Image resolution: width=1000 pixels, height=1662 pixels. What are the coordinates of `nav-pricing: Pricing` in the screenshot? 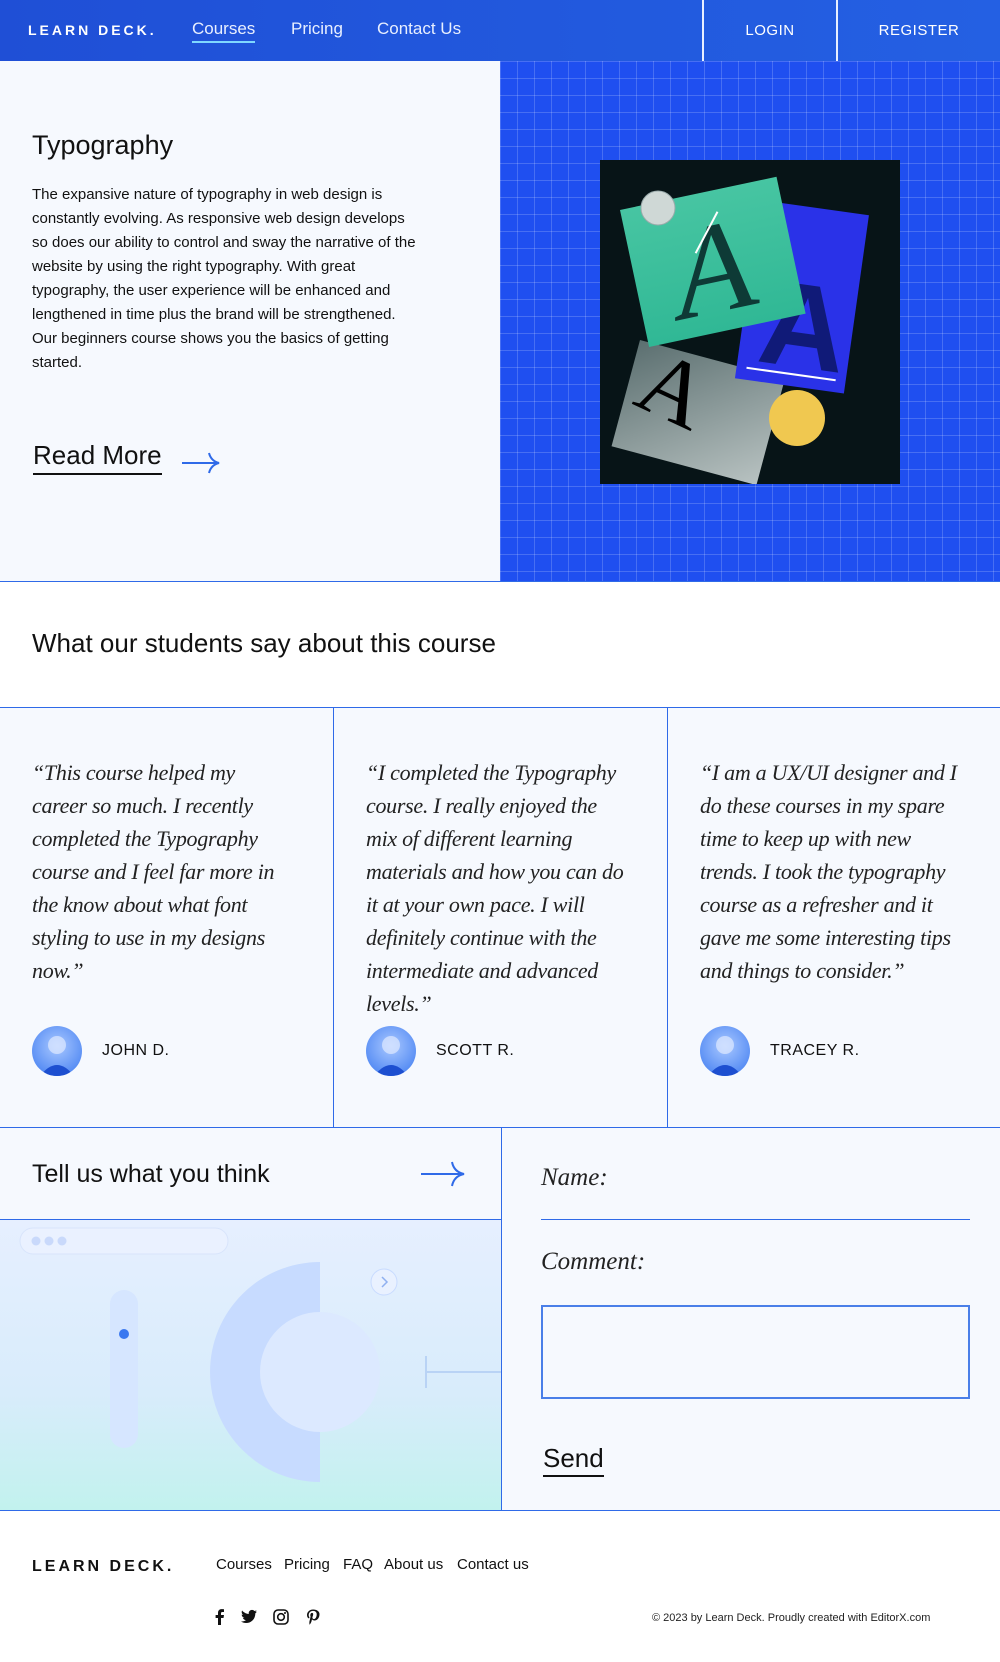 It's located at (317, 29).